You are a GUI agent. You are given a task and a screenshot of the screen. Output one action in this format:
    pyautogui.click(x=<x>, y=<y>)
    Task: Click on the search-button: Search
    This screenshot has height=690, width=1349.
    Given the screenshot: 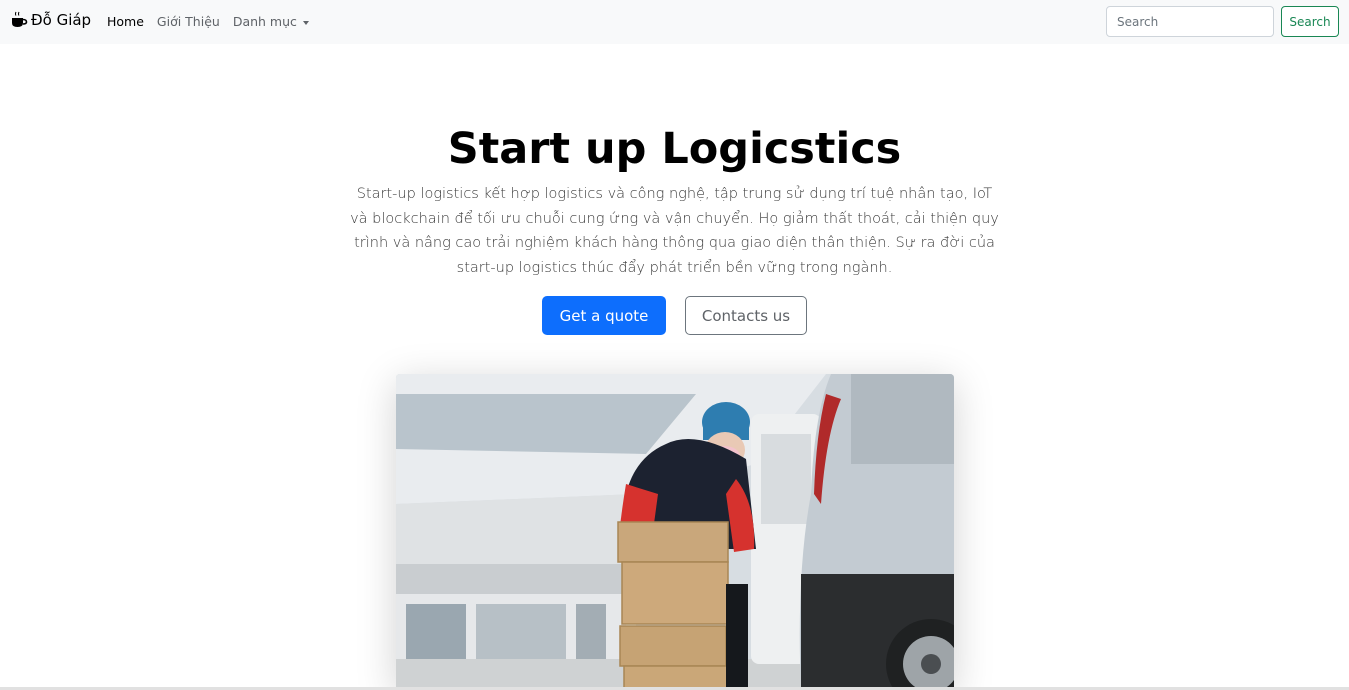 What is the action you would take?
    pyautogui.click(x=1310, y=21)
    